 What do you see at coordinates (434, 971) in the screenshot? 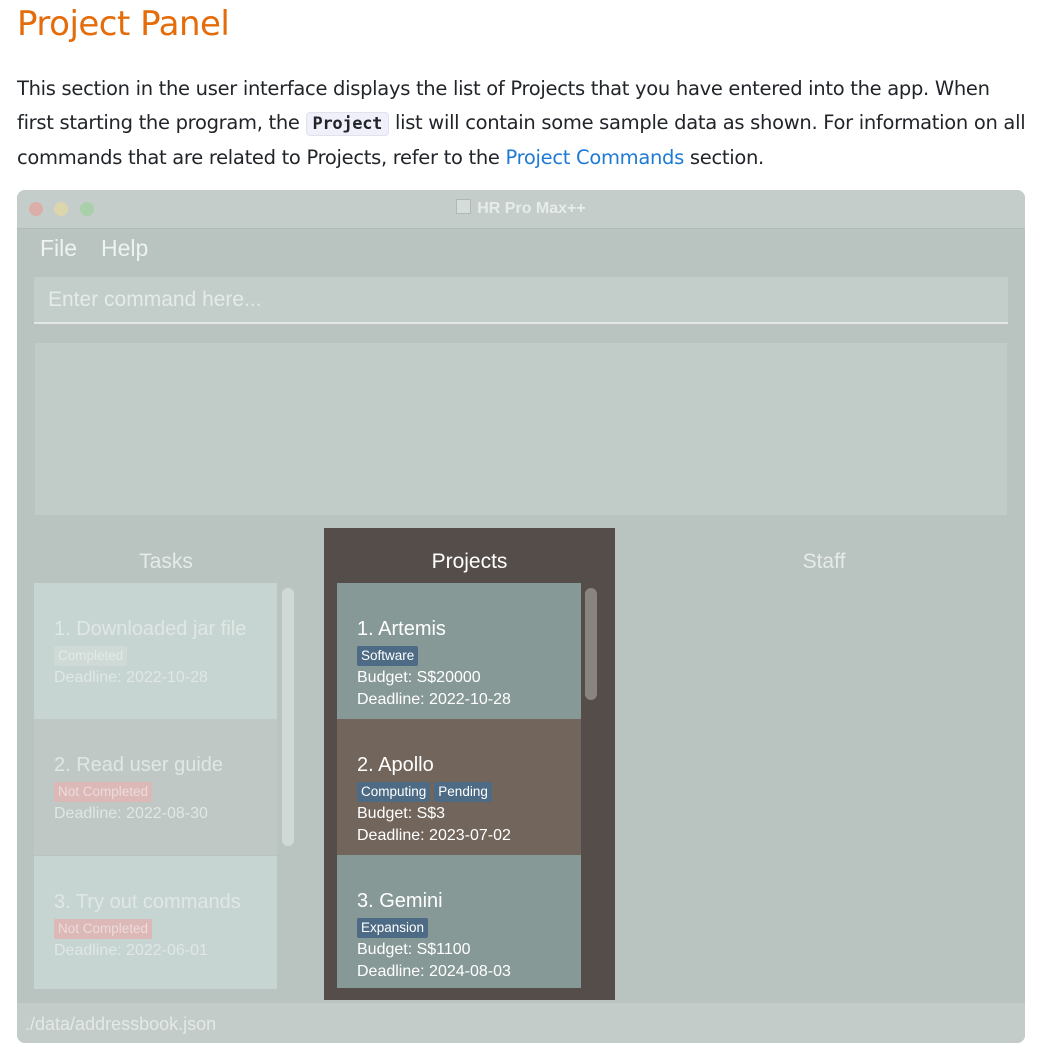
I see `project-deadline: Deadline: 2024-08-03` at bounding box center [434, 971].